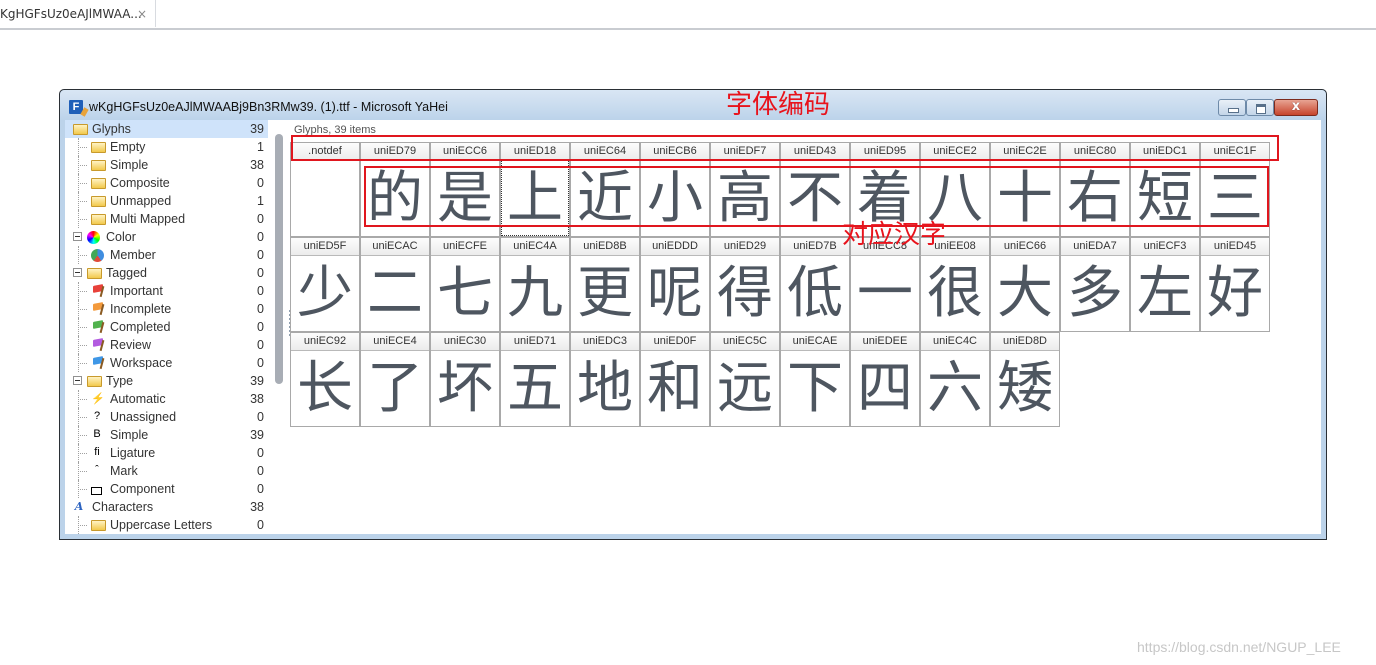  Describe the element at coordinates (166, 255) in the screenshot. I see `tree-item-member: Member 0` at that location.